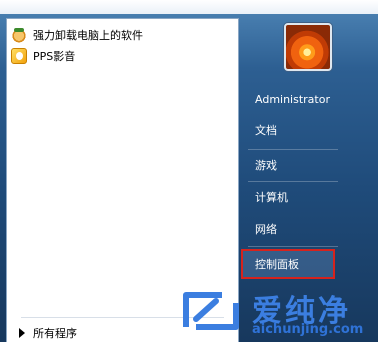  Describe the element at coordinates (211, 311) in the screenshot. I see `watermark-logo-icon` at that location.